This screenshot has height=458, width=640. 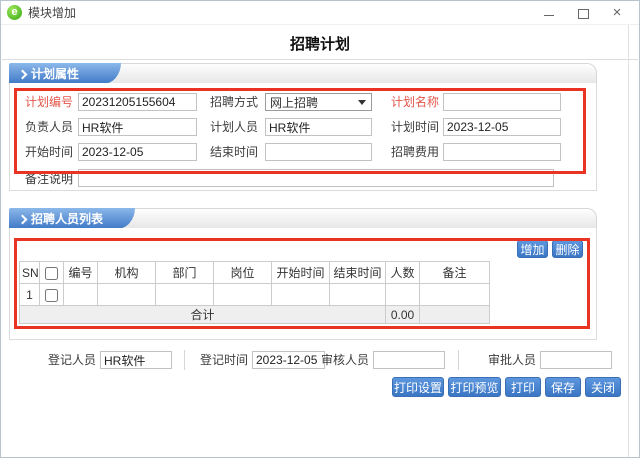 What do you see at coordinates (52, 13) in the screenshot?
I see `window-title: 模块增加` at bounding box center [52, 13].